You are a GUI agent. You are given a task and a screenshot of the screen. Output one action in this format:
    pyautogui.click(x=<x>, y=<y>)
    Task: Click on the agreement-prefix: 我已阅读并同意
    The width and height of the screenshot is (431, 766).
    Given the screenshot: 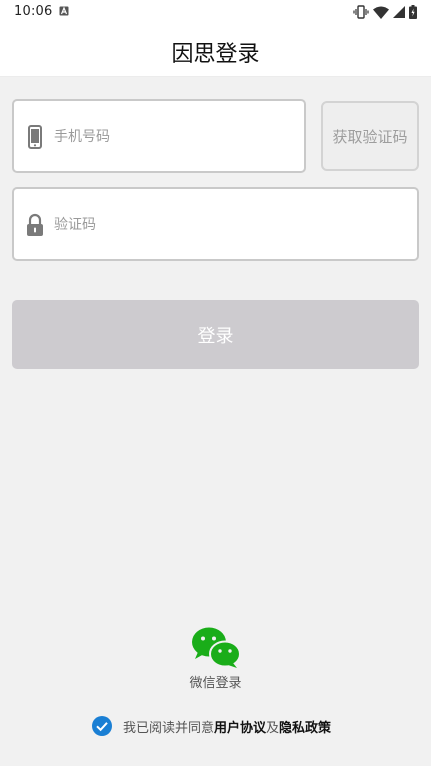 What is the action you would take?
    pyautogui.click(x=169, y=728)
    